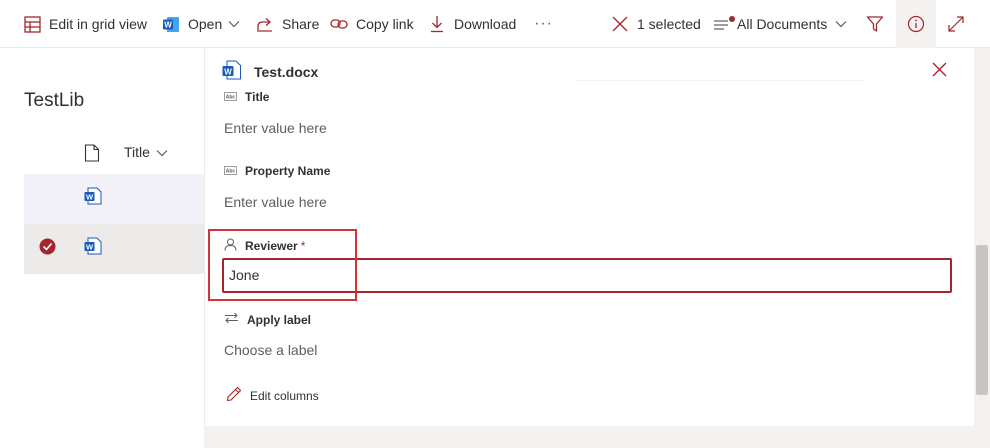 The image size is (990, 448). I want to click on copy-link-button: Copy link, so click(372, 24).